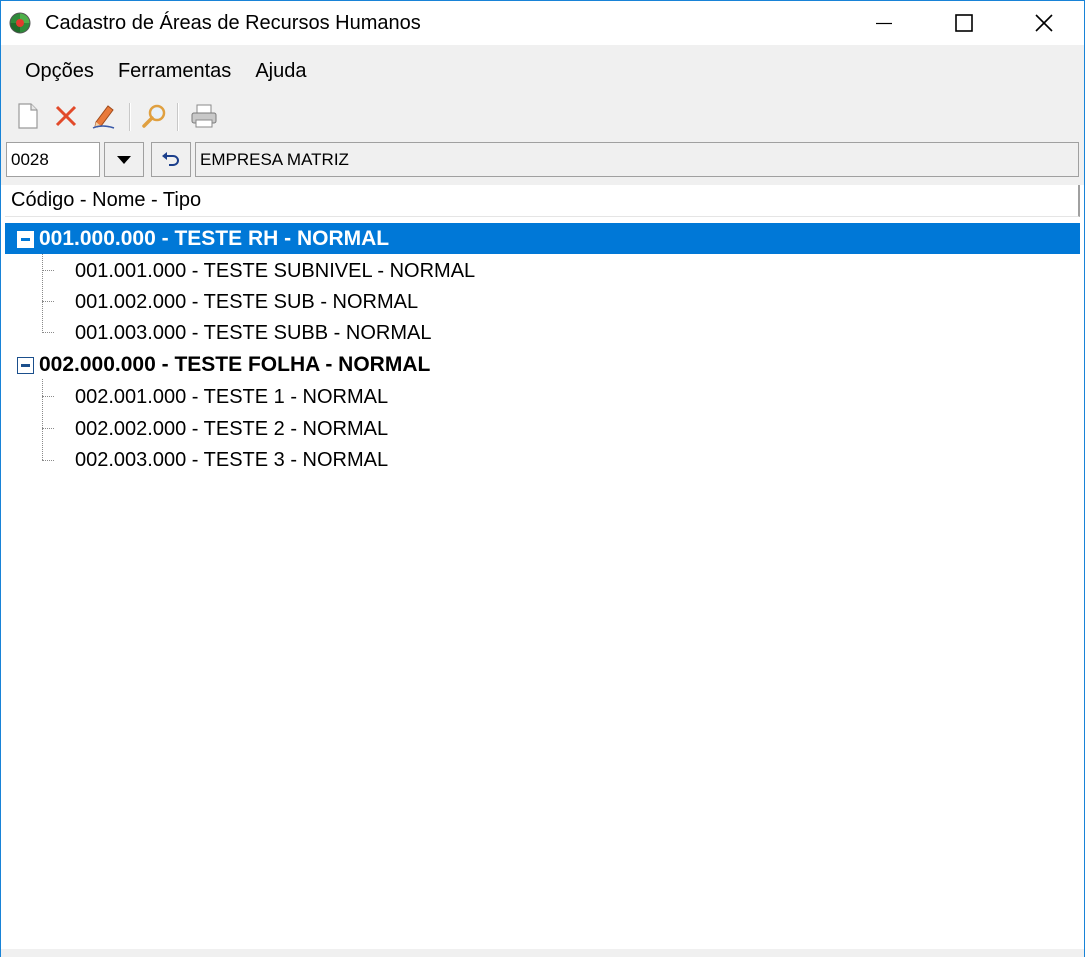  I want to click on tree-node-child: 001.001.000 - TESTE SUBNIVEL - NORMAL, so click(542, 270).